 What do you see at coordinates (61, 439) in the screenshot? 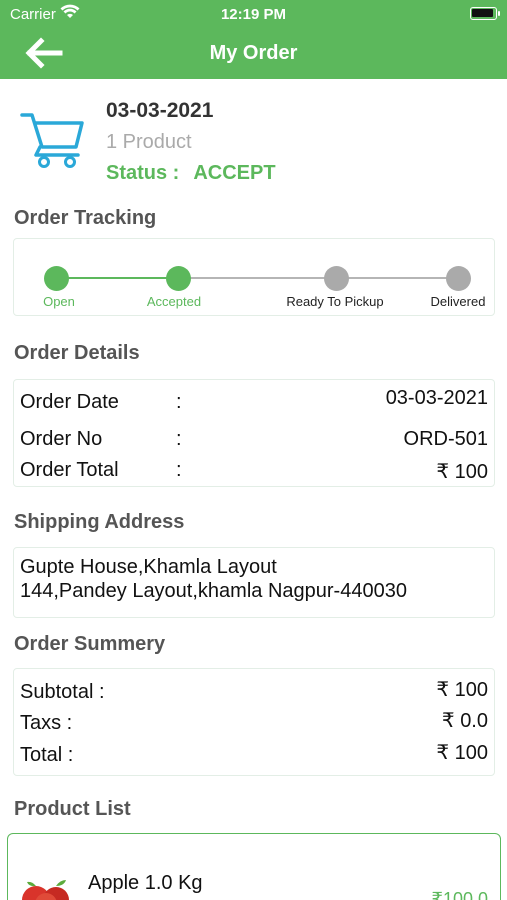
I see `detail-label: Order No` at bounding box center [61, 439].